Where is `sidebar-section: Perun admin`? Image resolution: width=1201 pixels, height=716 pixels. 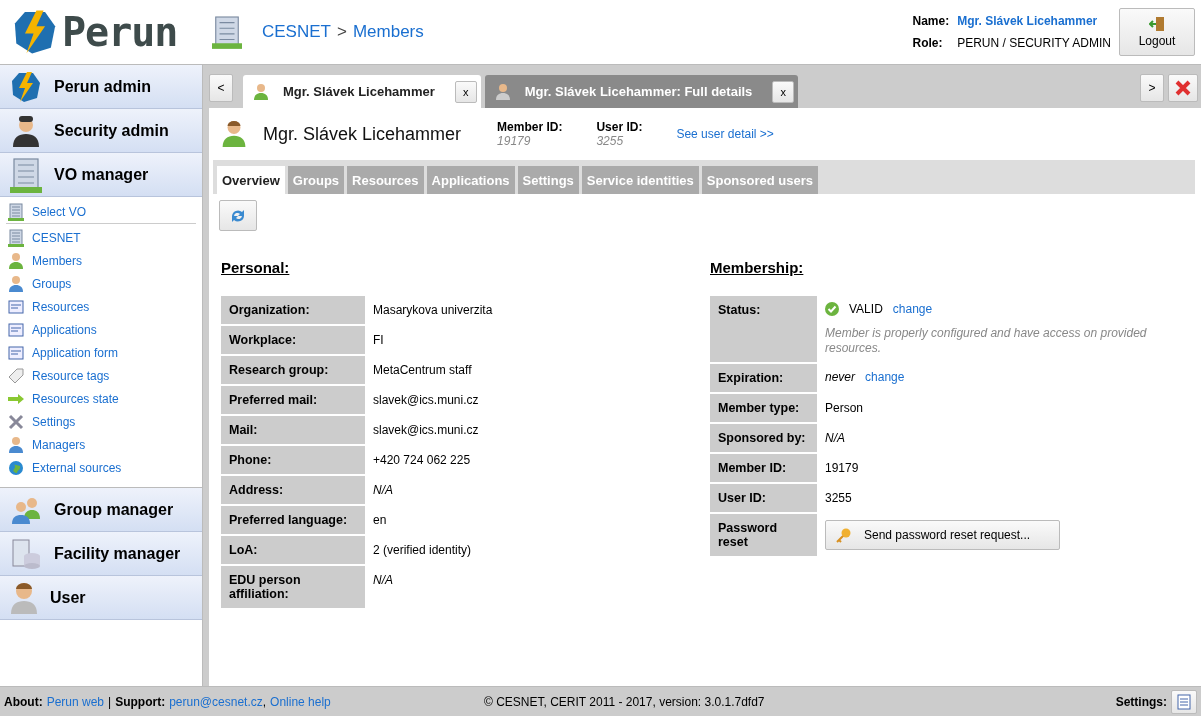
sidebar-section: Perun admin is located at coordinates (101, 87).